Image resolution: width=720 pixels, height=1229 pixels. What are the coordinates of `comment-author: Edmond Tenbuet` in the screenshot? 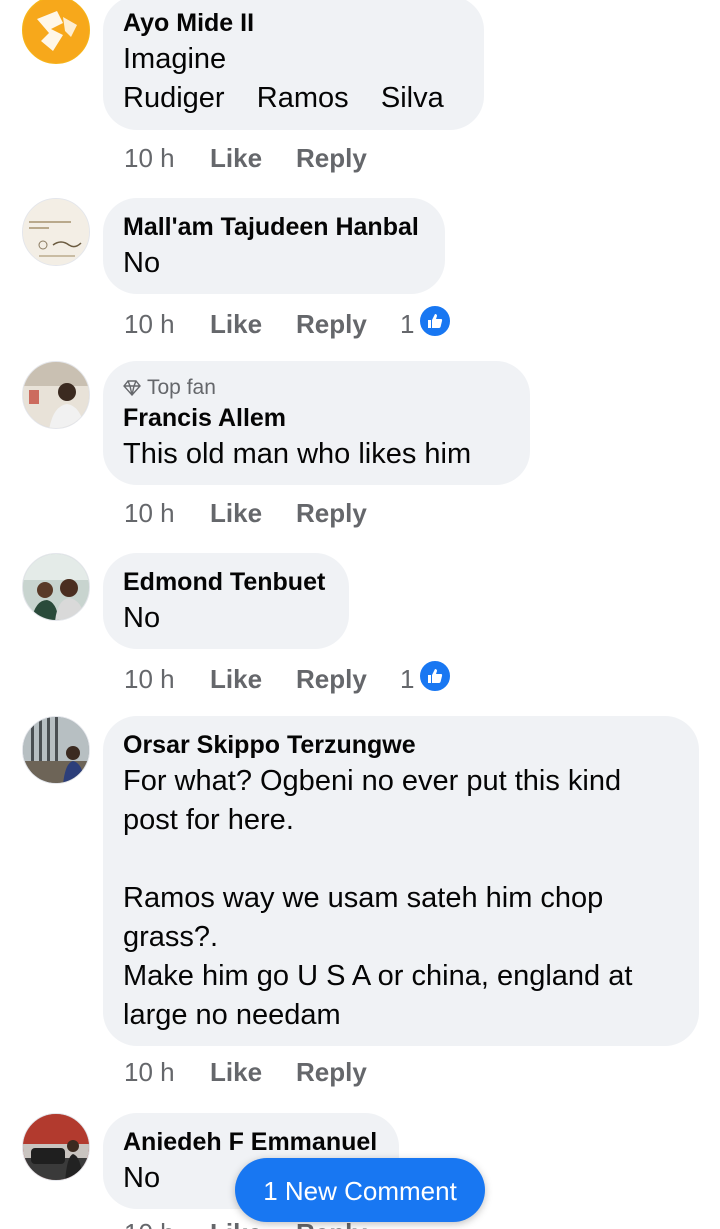 It's located at (226, 582).